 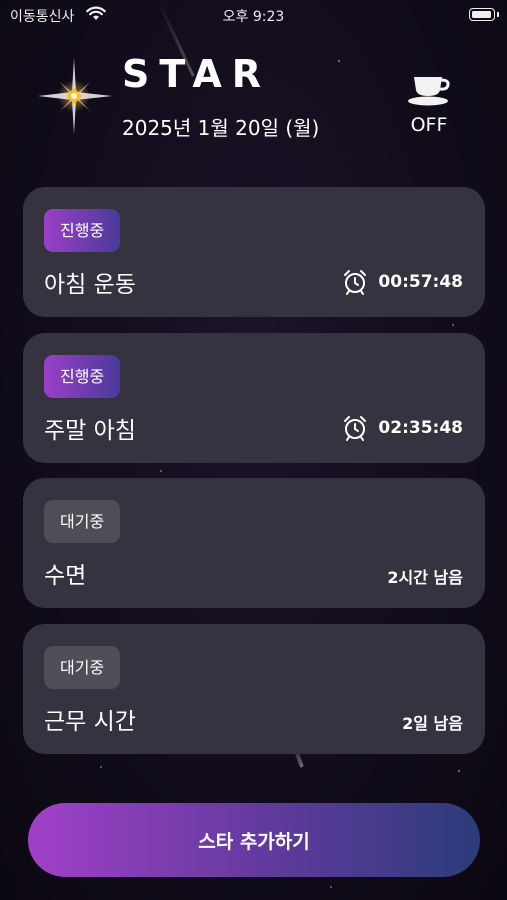 I want to click on card-title: 주말 아침, so click(x=90, y=431).